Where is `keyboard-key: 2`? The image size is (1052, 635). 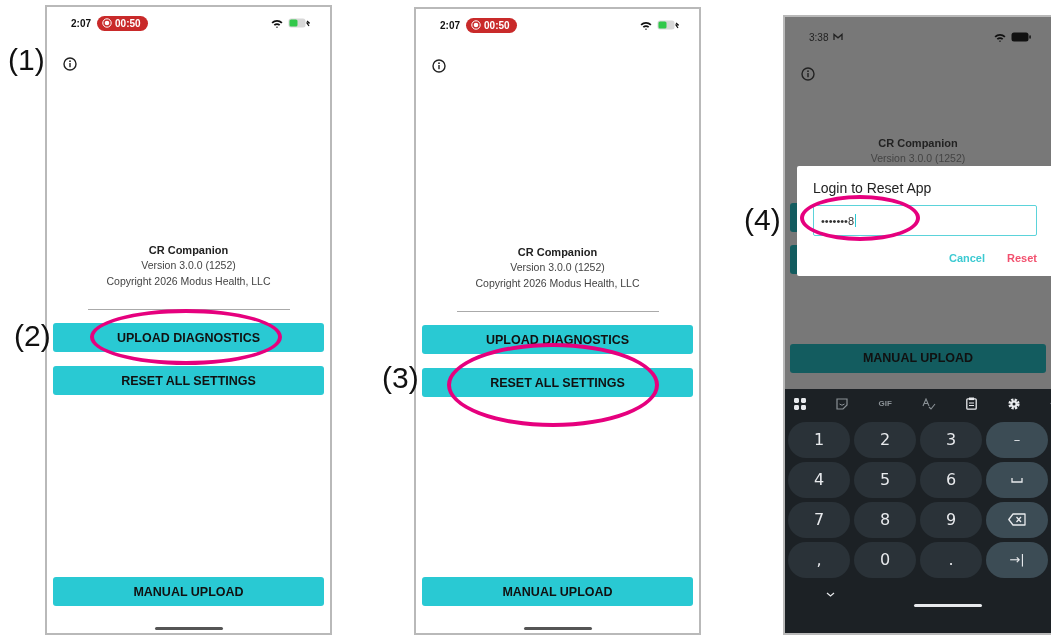 keyboard-key: 2 is located at coordinates (885, 439).